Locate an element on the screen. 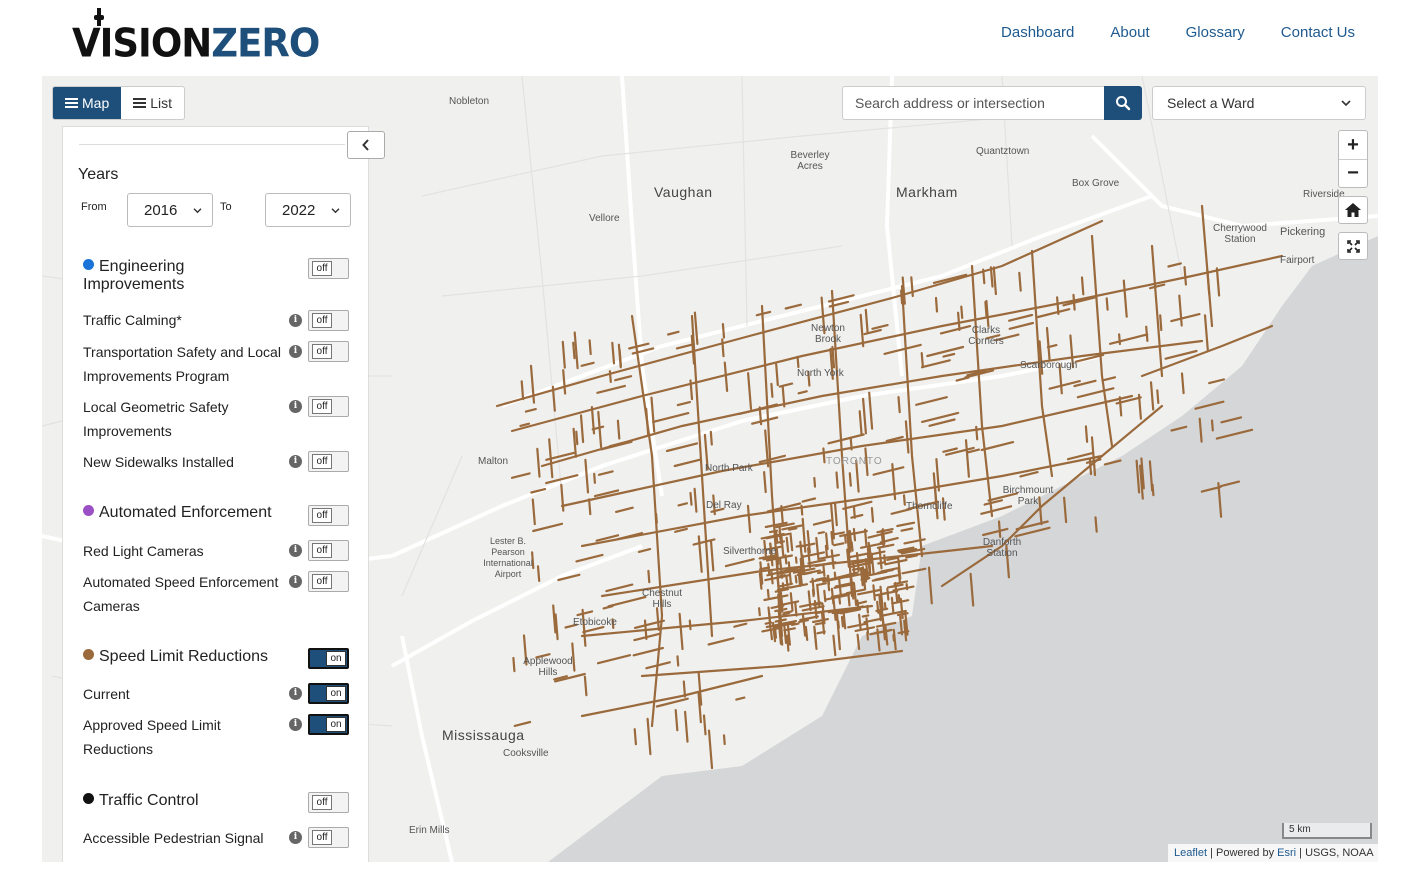 This screenshot has width=1417, height=874. place-label: Lester B. Pearson International Airport is located at coordinates (508, 557).